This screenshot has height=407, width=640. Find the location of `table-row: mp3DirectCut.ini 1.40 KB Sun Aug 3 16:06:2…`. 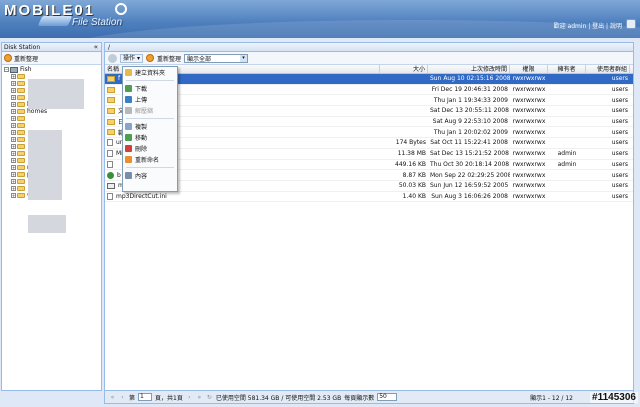

table-row: mp3DirectCut.ini 1.40 KB Sun Aug 3 16:06:2… is located at coordinates (369, 197).